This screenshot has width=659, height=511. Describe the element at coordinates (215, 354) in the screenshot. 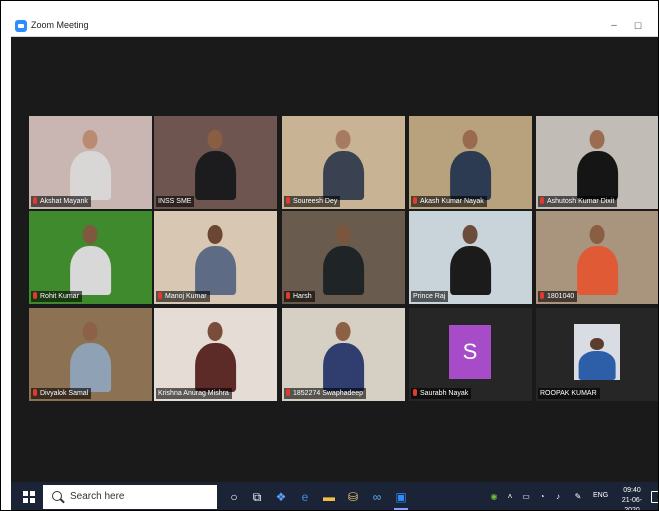

I see `participant-tile: Krishna Anurag Mishra` at that location.